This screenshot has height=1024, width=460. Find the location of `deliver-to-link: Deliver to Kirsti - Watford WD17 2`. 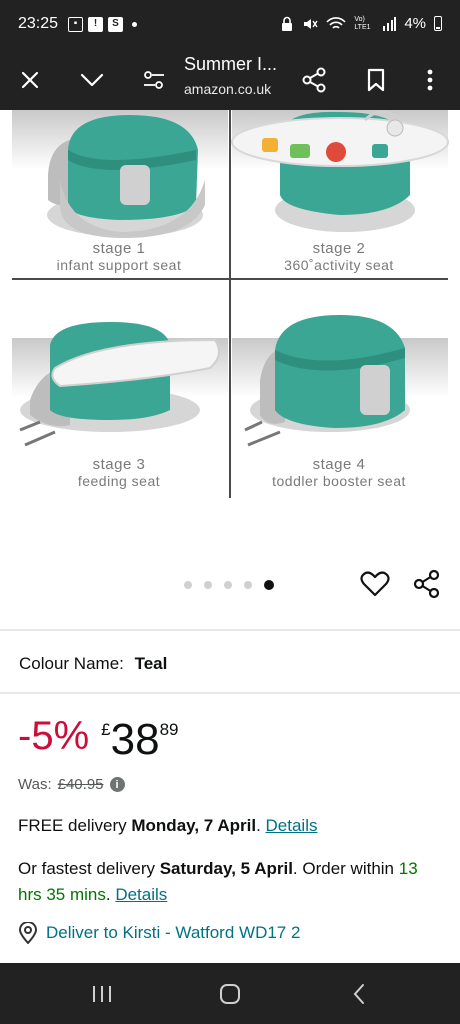

deliver-to-link: Deliver to Kirsti - Watford WD17 2 is located at coordinates (159, 933).